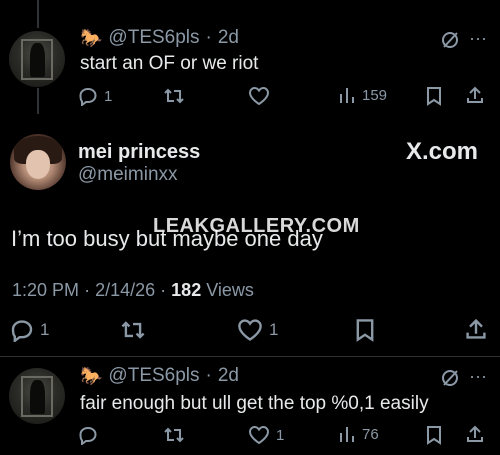  What do you see at coordinates (38, 14) in the screenshot?
I see `thread-line-top` at bounding box center [38, 14].